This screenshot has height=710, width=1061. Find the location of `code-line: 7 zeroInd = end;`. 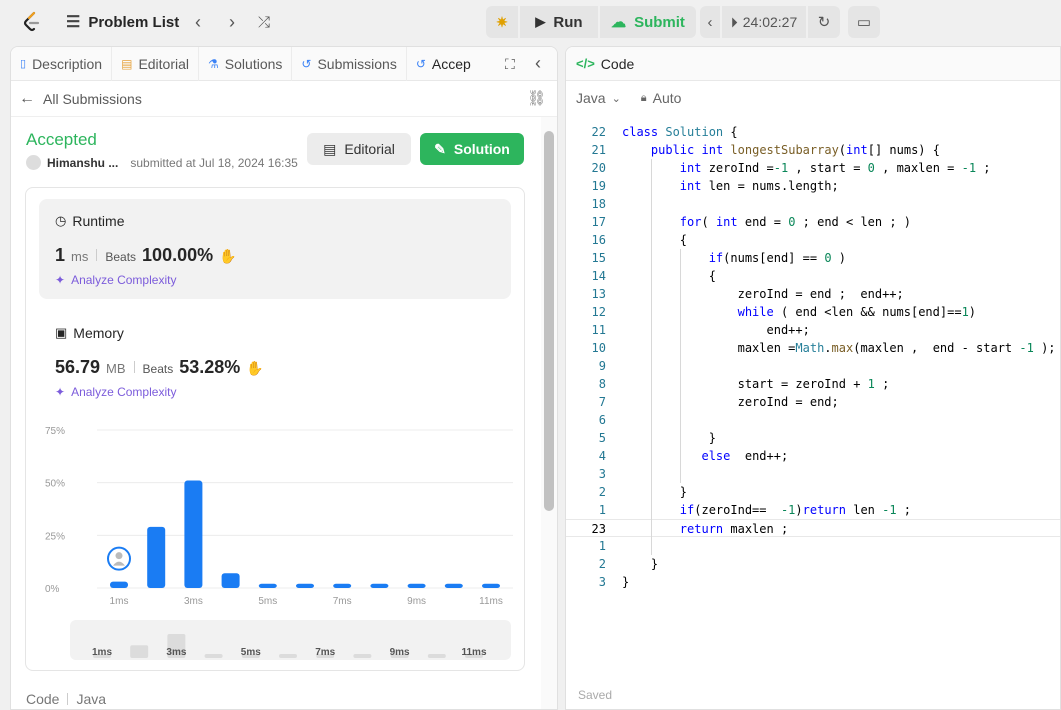

code-line: 7 zeroInd = end; is located at coordinates (813, 402).